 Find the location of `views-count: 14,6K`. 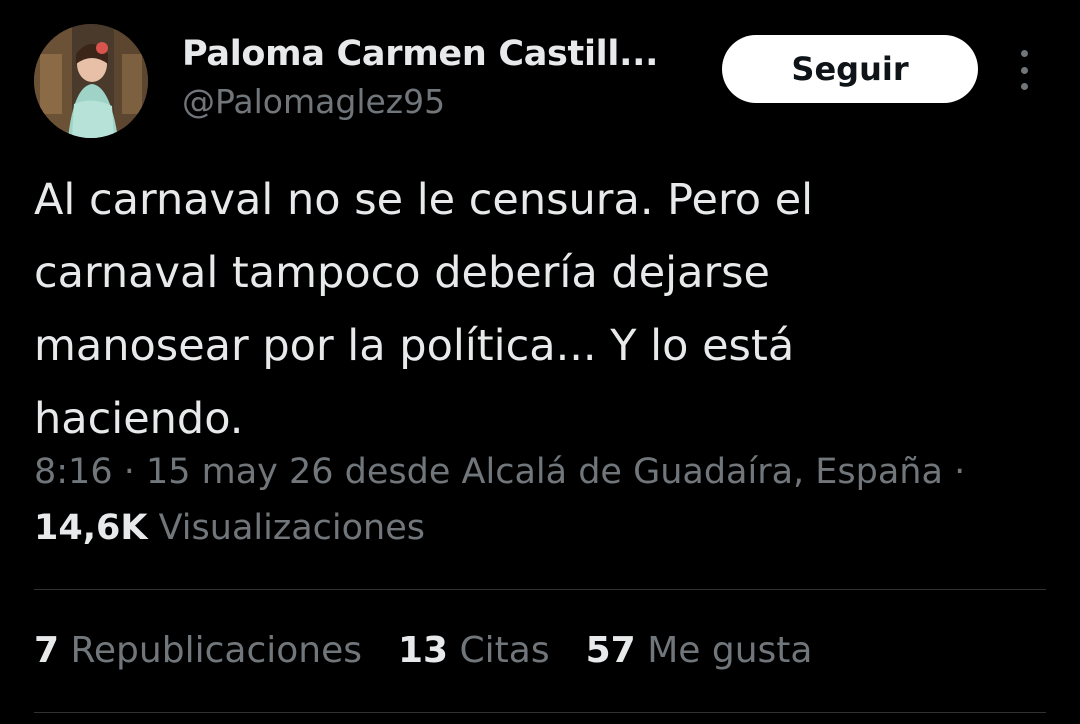

views-count: 14,6K is located at coordinates (91, 528).